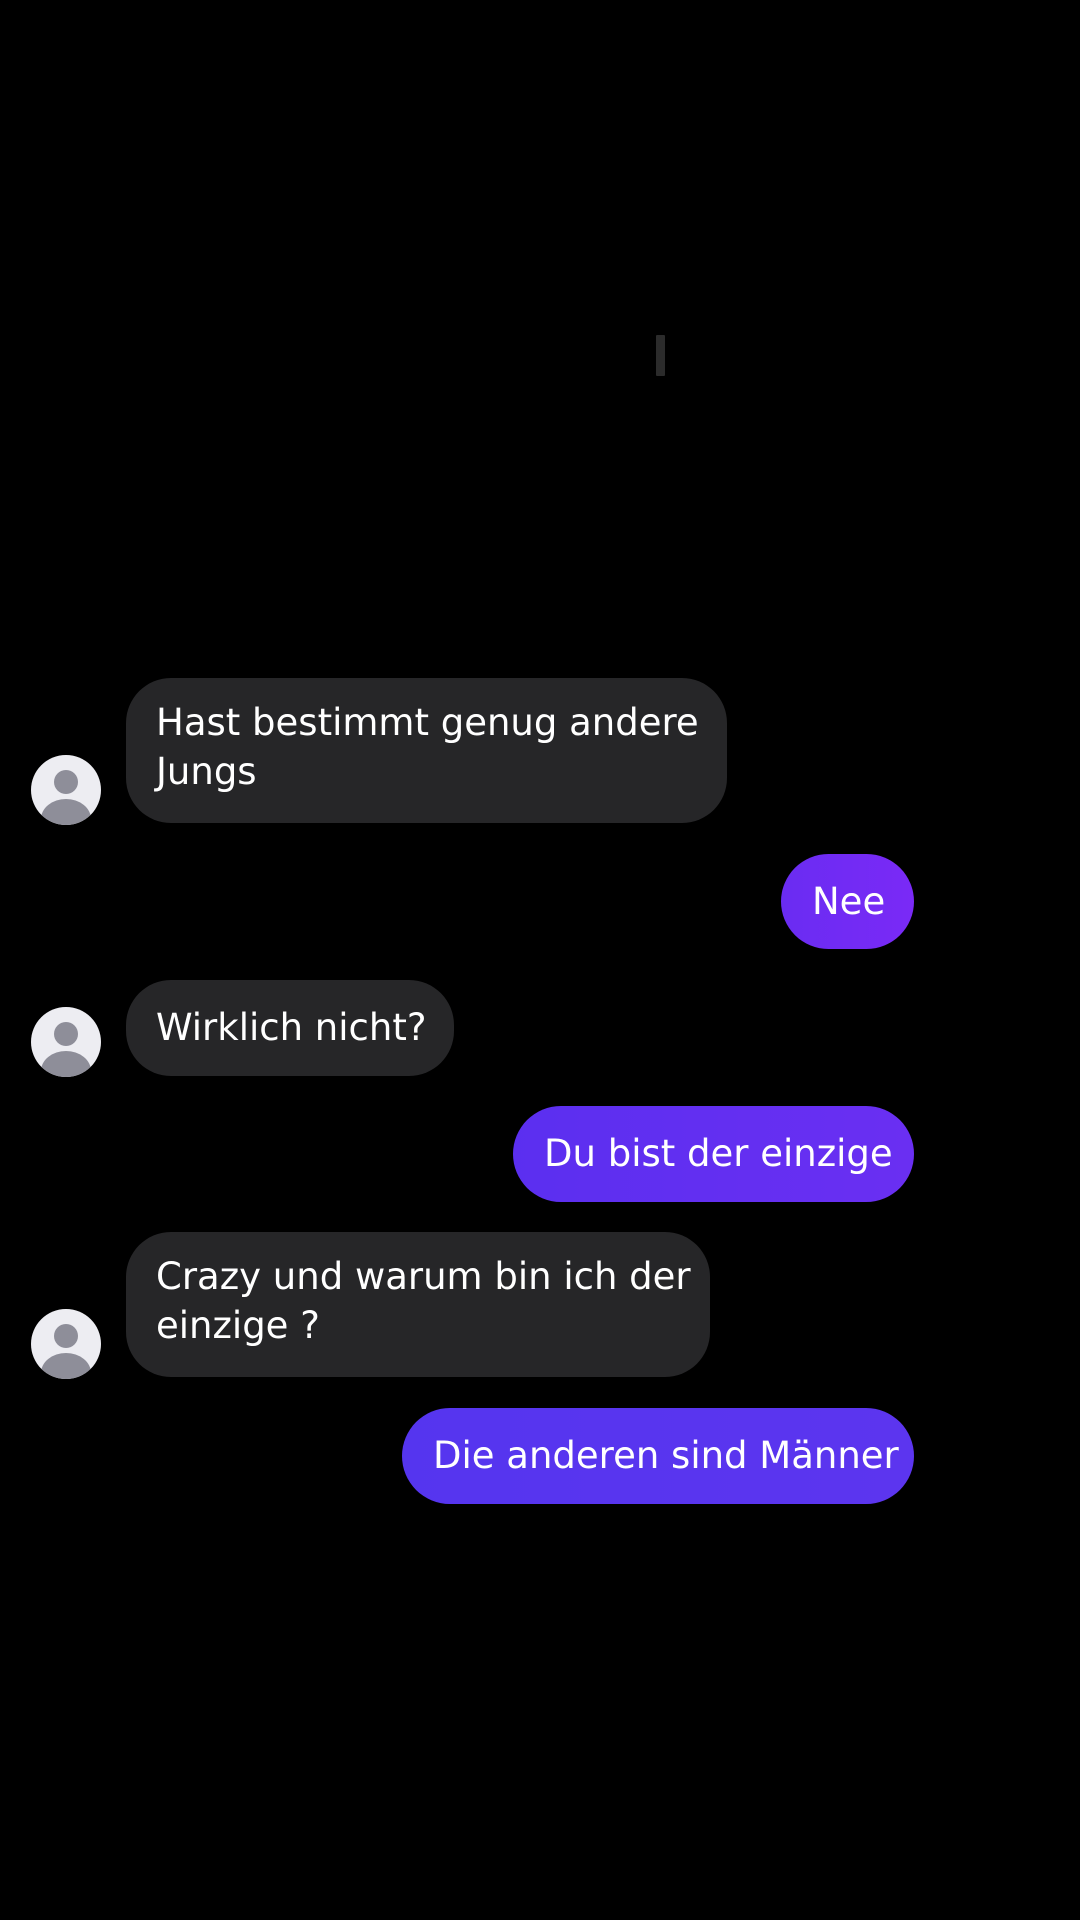 This screenshot has height=1920, width=1080. I want to click on message-bubble-outgoing: Nee, so click(847, 901).